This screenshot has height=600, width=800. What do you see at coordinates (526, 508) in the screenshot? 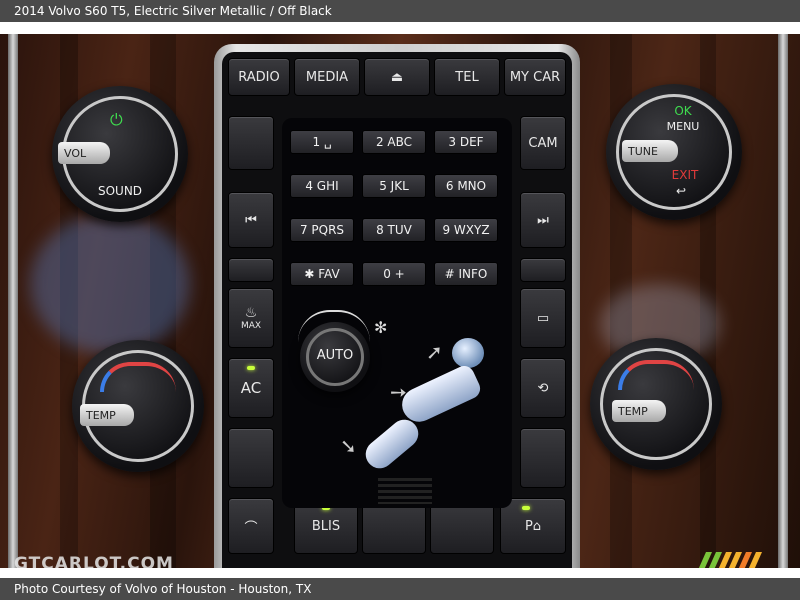
I see `park-indicator` at bounding box center [526, 508].